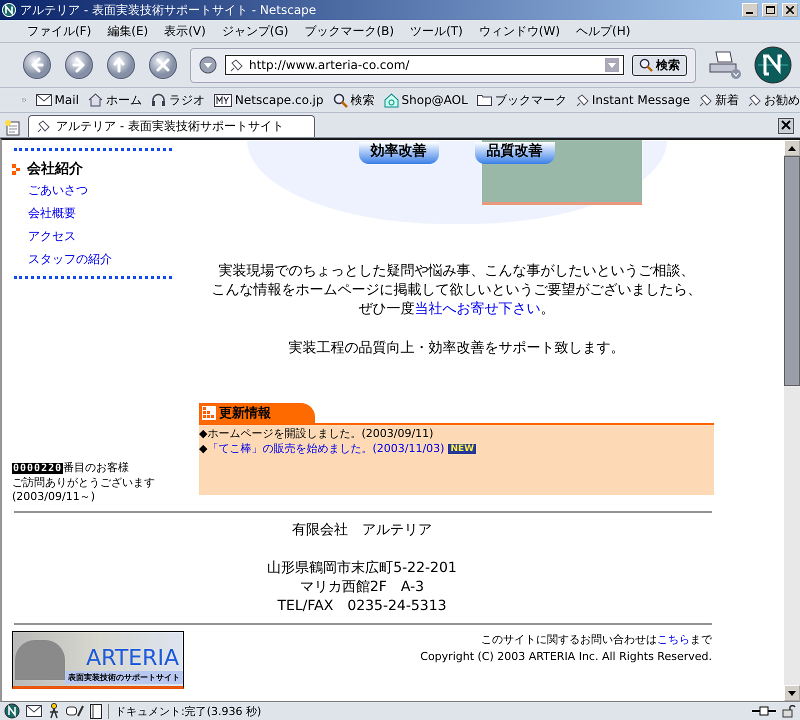  What do you see at coordinates (255, 31) in the screenshot?
I see `menu-item: ジャンプ(G)` at bounding box center [255, 31].